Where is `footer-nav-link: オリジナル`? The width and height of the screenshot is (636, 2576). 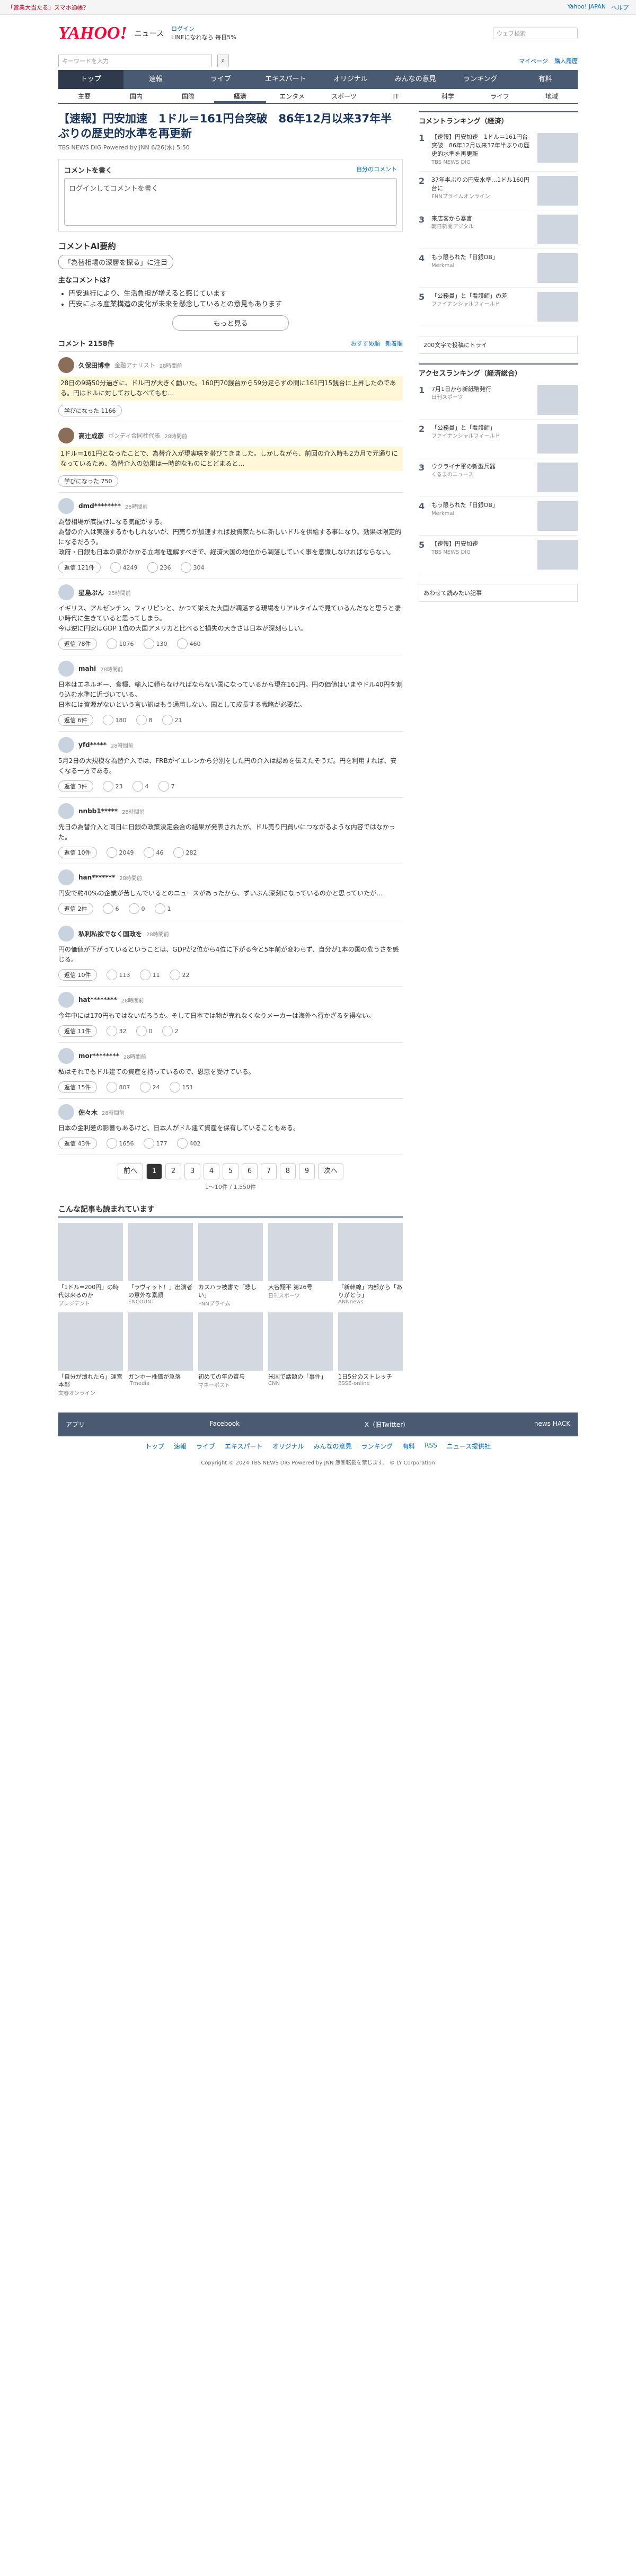 footer-nav-link: オリジナル is located at coordinates (288, 1446).